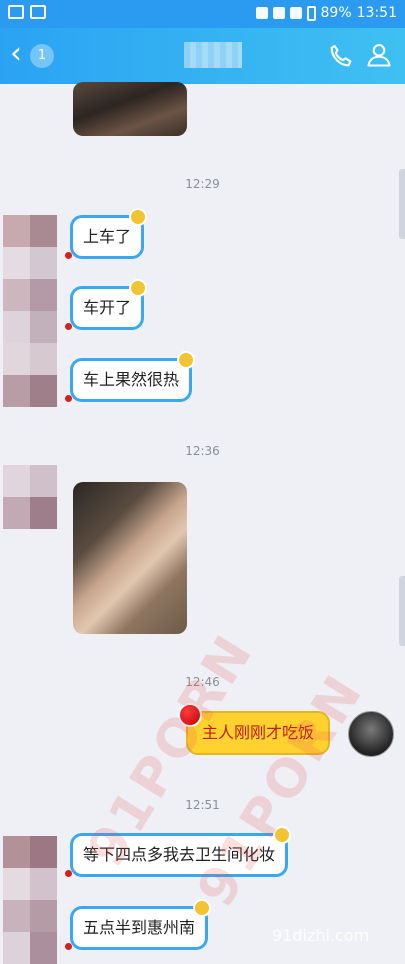 This screenshot has height=964, width=405. I want to click on phone-icon, so click(341, 56).